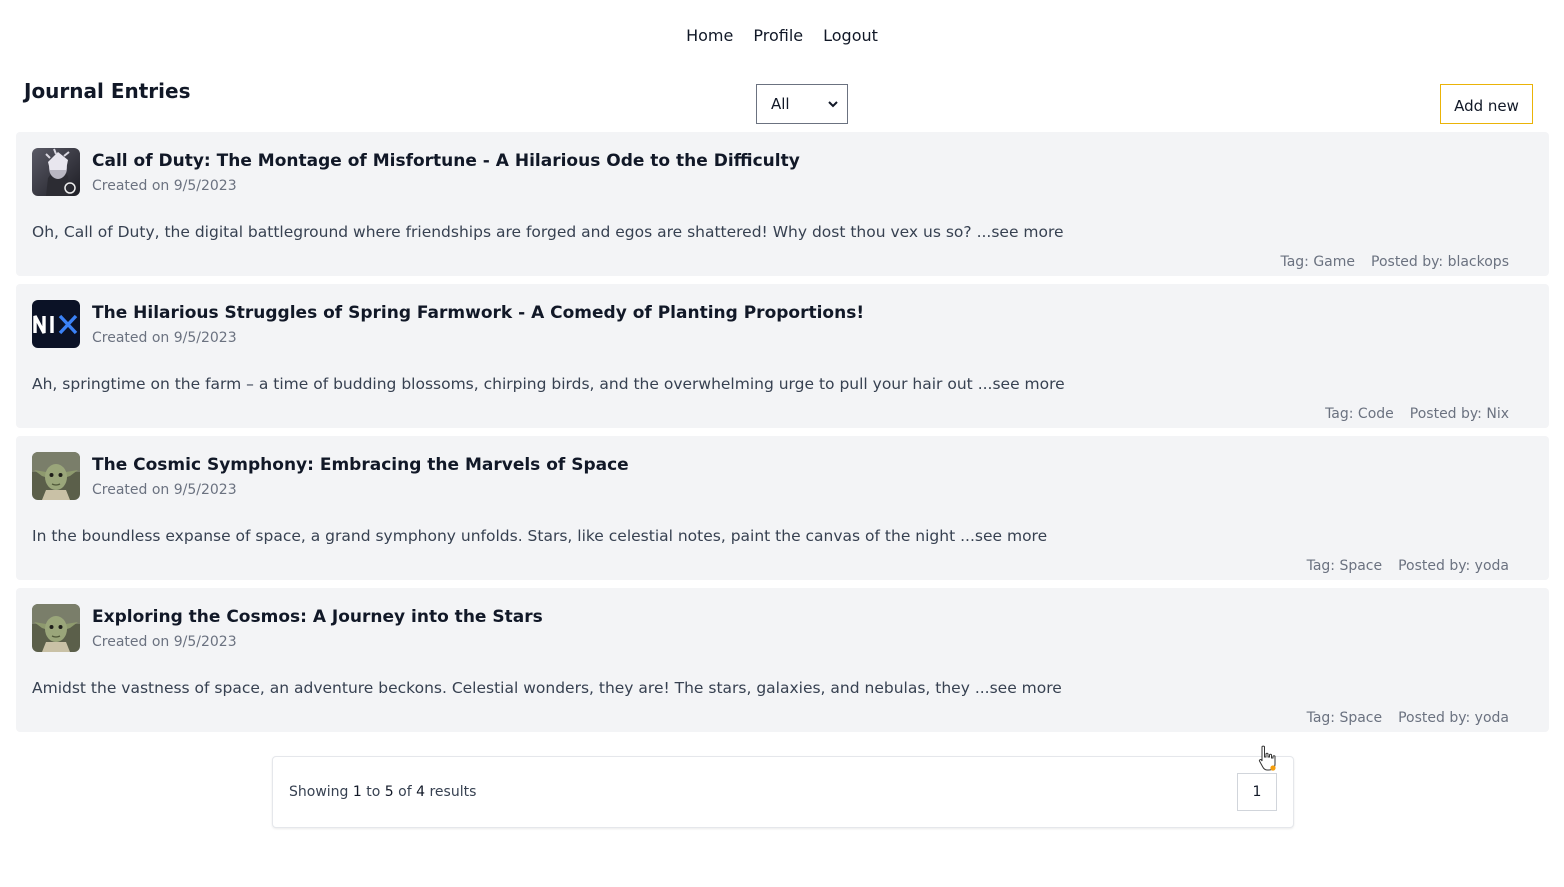 This screenshot has width=1564, height=887. Describe the element at coordinates (1267, 758) in the screenshot. I see `hand-cursor-icon` at that location.